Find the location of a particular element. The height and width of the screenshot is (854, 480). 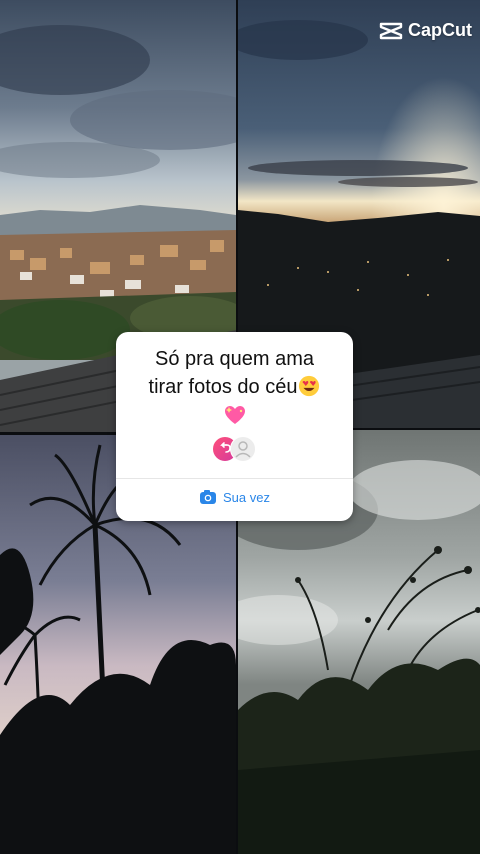

reply-avatars is located at coordinates (234, 449).